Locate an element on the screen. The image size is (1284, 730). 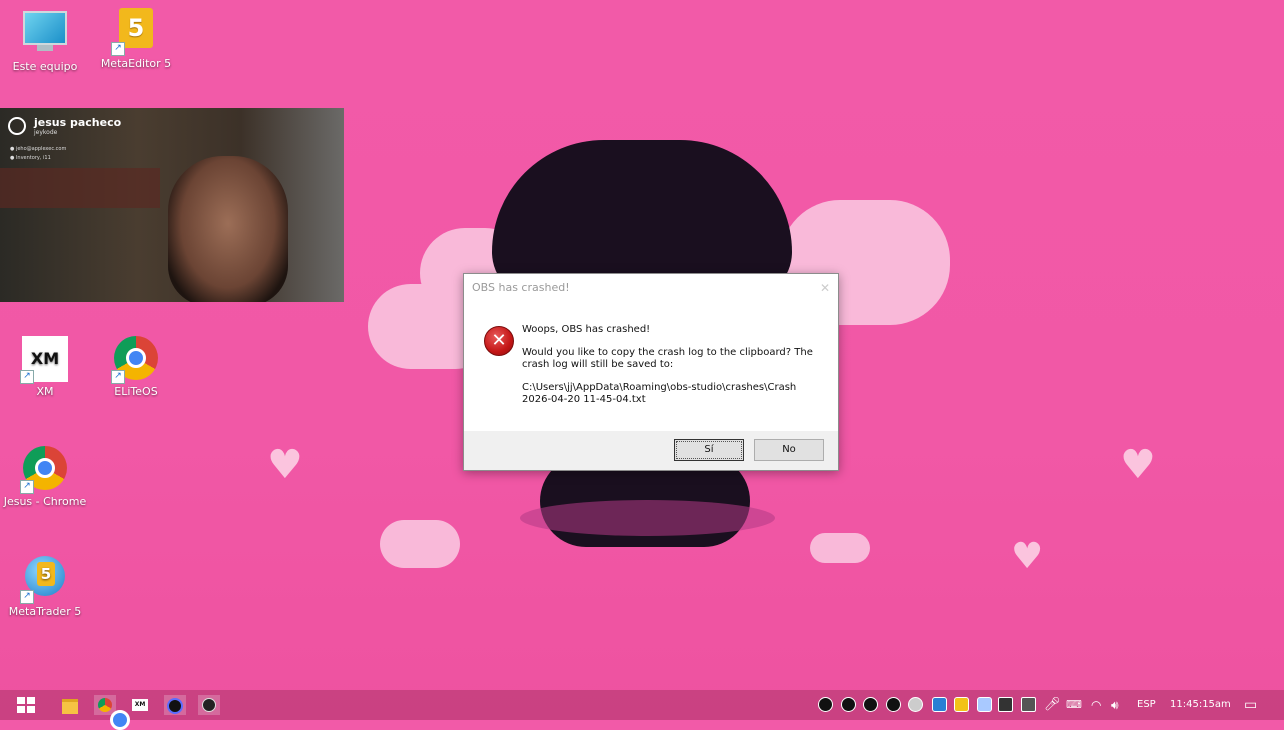
start-icon is located at coordinates (25, 705).